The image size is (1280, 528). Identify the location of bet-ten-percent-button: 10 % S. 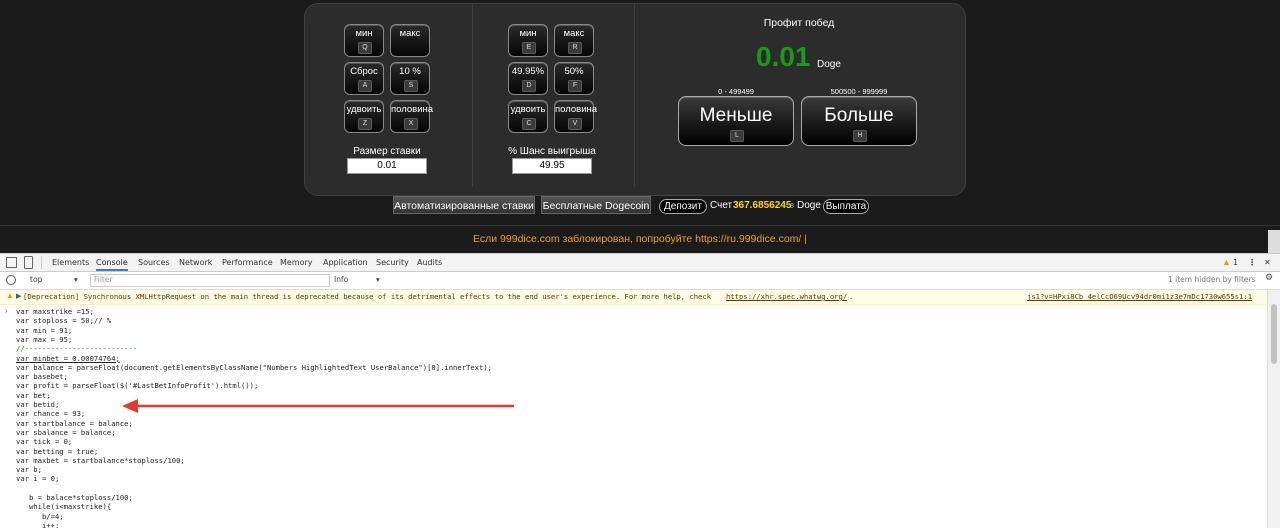
(410, 78).